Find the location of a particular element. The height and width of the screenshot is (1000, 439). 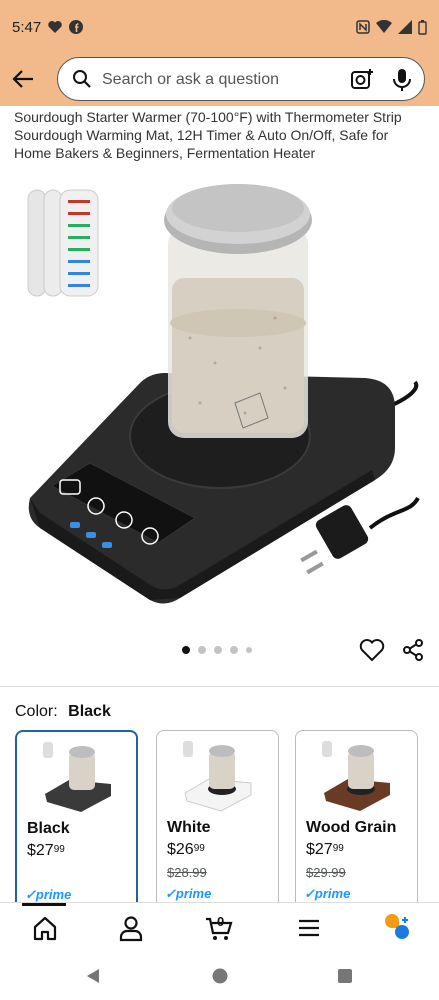

signal-icon is located at coordinates (405, 27).